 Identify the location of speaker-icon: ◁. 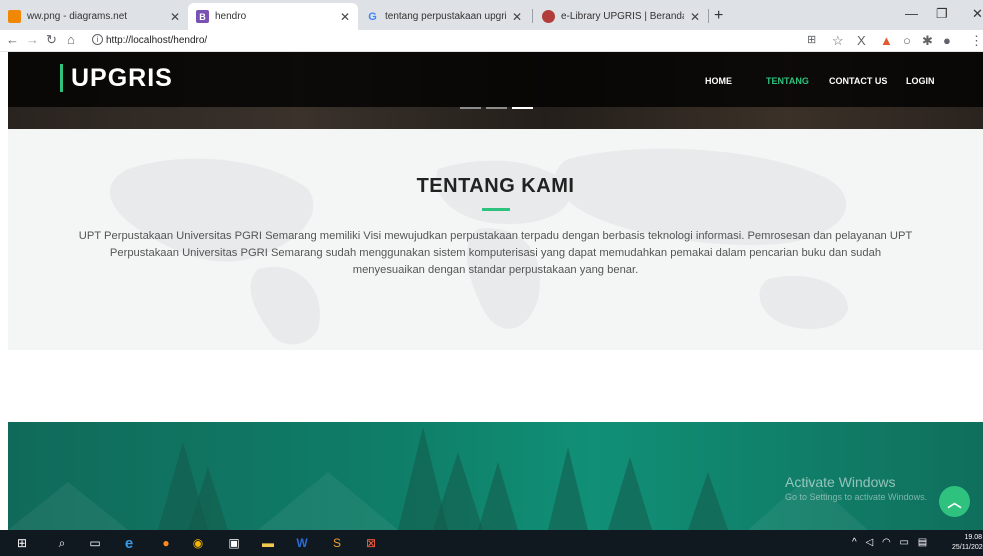
(869, 542).